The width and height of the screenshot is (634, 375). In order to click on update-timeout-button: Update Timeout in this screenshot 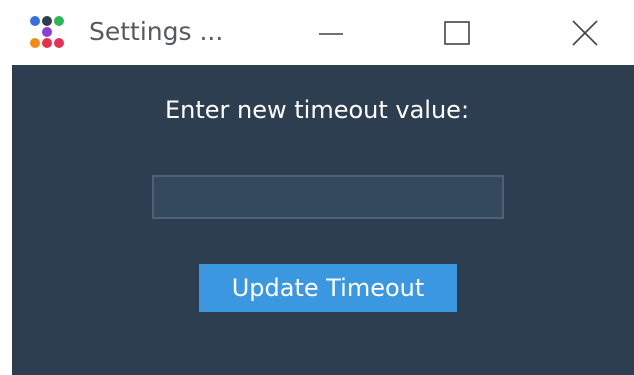, I will do `click(328, 288)`.